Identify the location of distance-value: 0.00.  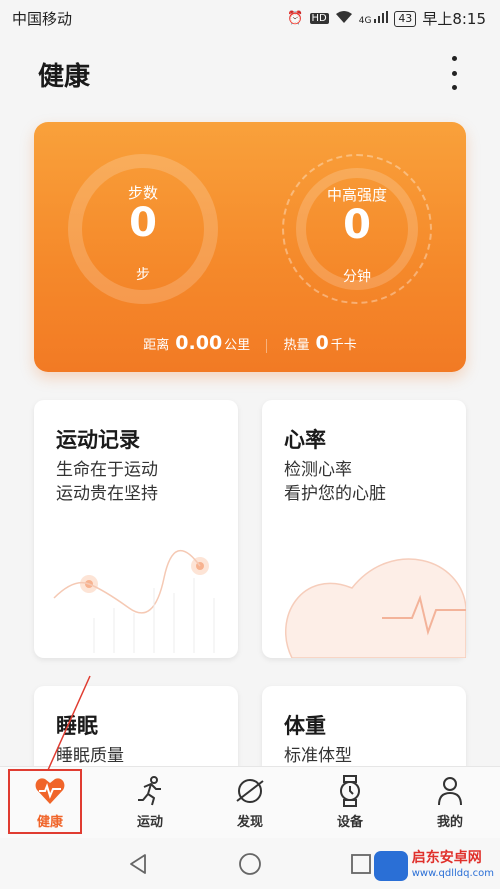
(199, 343).